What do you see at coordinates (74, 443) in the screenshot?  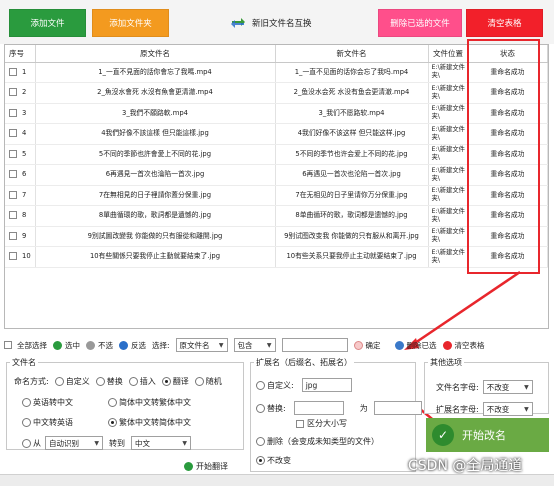 I see `from-lang-select: 自动识别 ▼` at bounding box center [74, 443].